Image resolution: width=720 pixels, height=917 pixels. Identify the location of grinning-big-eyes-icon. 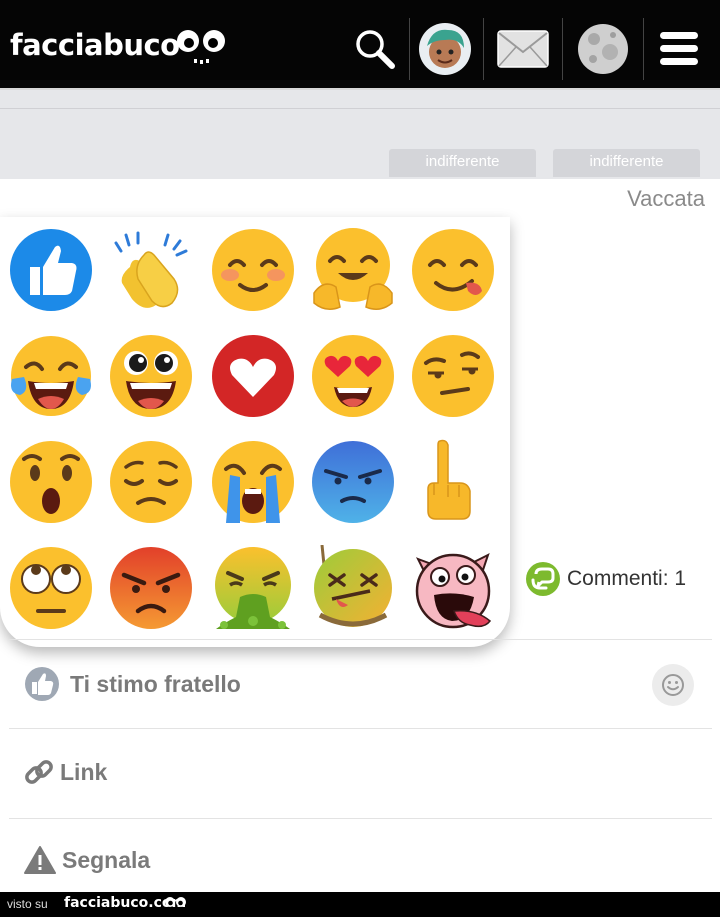
(151, 376).